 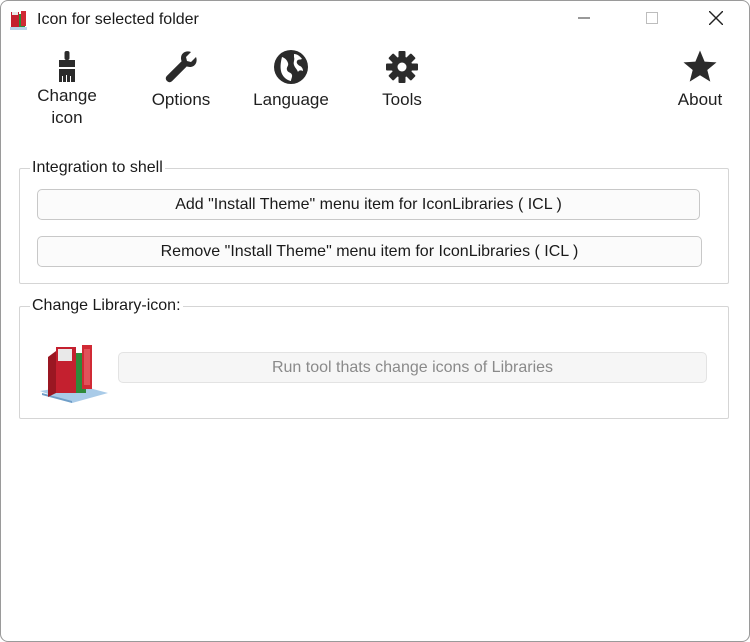 What do you see at coordinates (19, 20) in the screenshot?
I see `folder-library-icon` at bounding box center [19, 20].